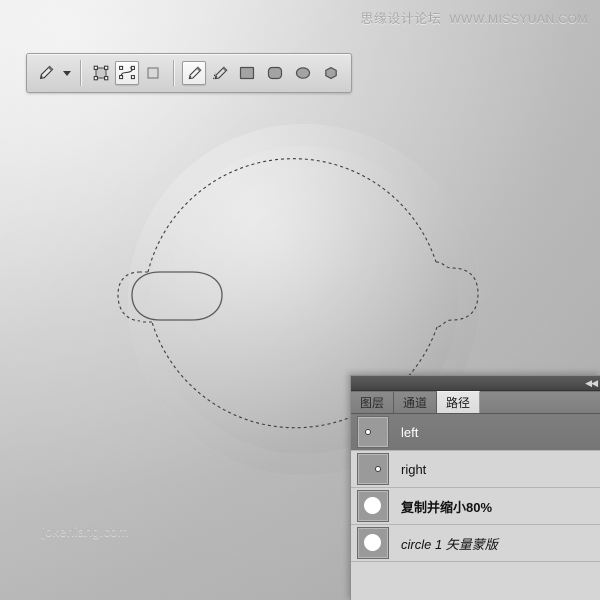 The image size is (600, 600). Describe the element at coordinates (591, 383) in the screenshot. I see `double-arrow-collapse-icon: ◀◀` at that location.